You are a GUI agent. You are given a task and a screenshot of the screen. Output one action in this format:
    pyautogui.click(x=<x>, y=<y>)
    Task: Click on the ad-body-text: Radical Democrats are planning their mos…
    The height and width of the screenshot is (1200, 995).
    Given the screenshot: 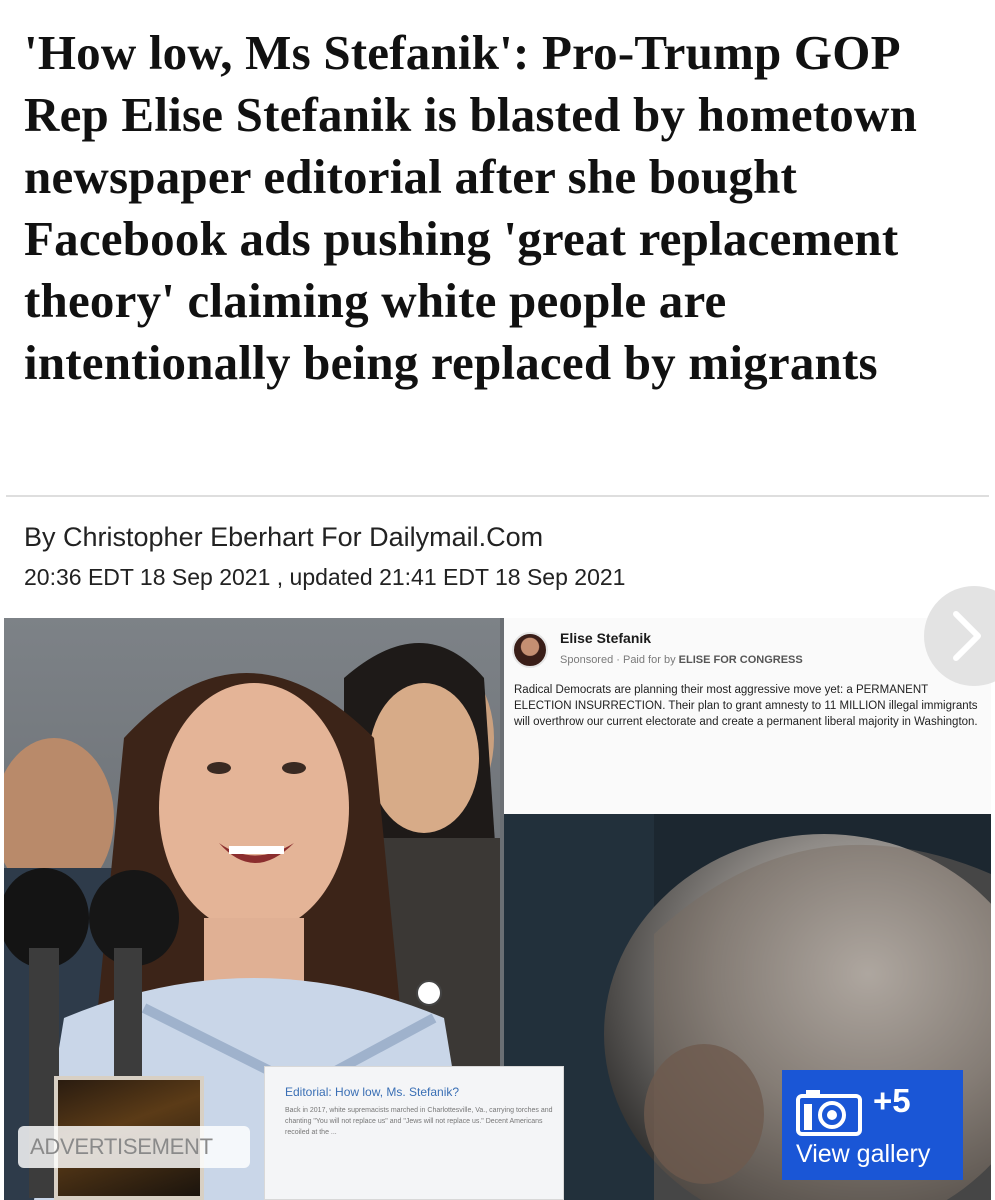 What is the action you would take?
    pyautogui.click(x=746, y=706)
    